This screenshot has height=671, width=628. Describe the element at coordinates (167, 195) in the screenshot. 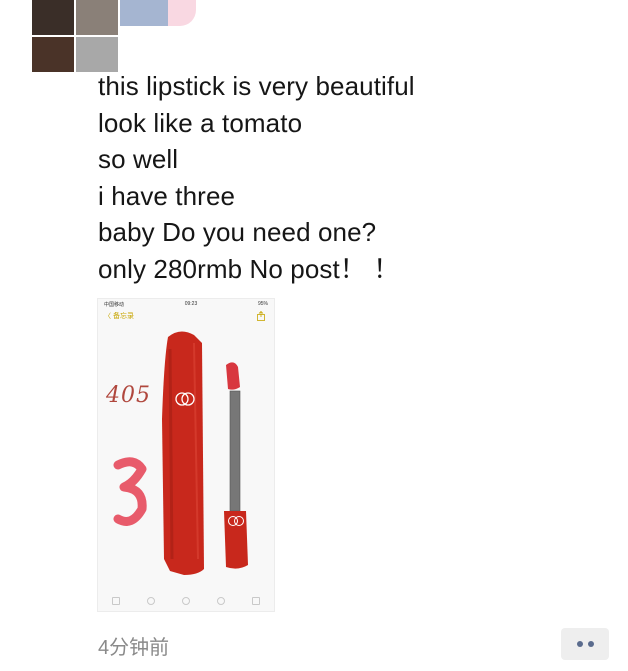

I see `post-line: i have three` at that location.